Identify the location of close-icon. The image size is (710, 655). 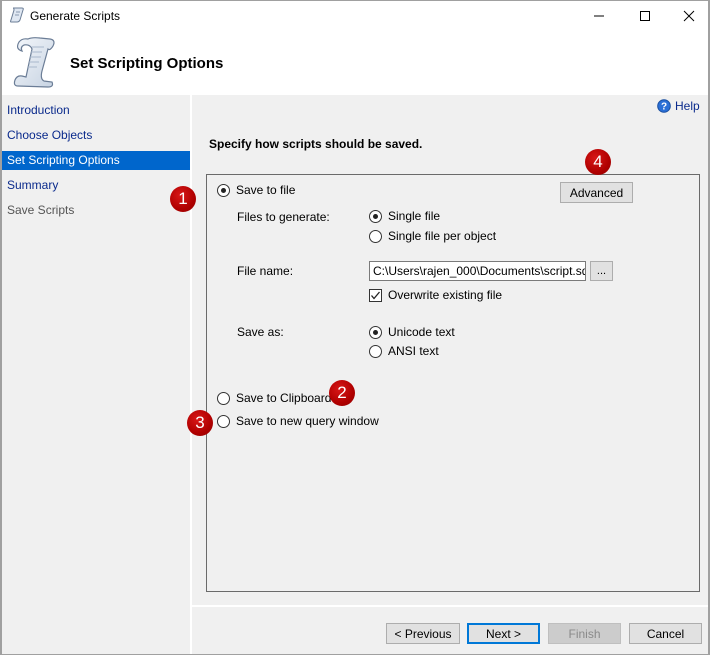
(689, 16).